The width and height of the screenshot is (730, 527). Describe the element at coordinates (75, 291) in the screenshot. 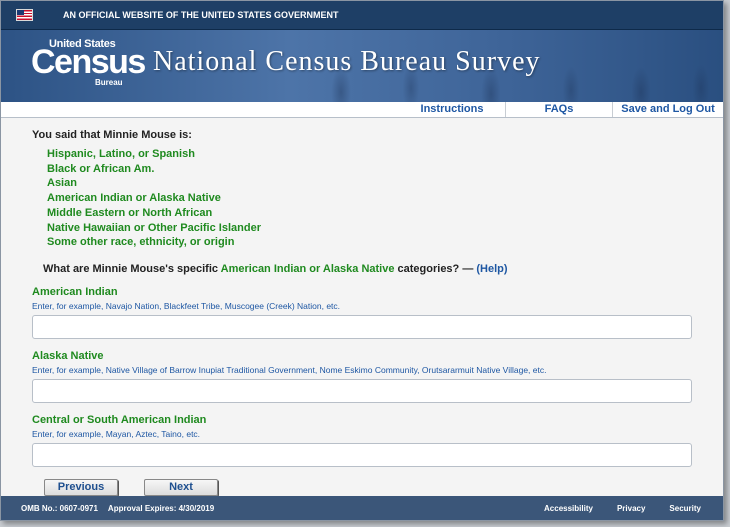

I see `american-indian-label: American Indian` at that location.